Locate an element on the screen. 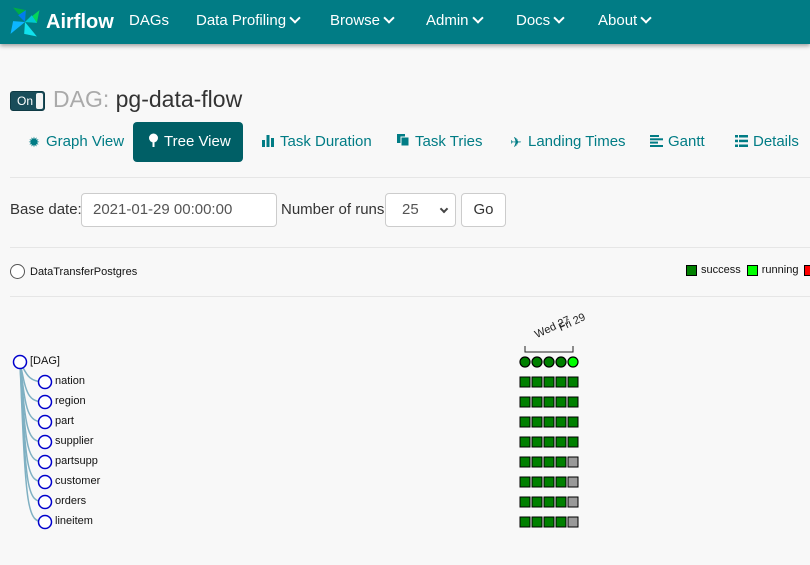  nav-admin: Admin is located at coordinates (455, 20).